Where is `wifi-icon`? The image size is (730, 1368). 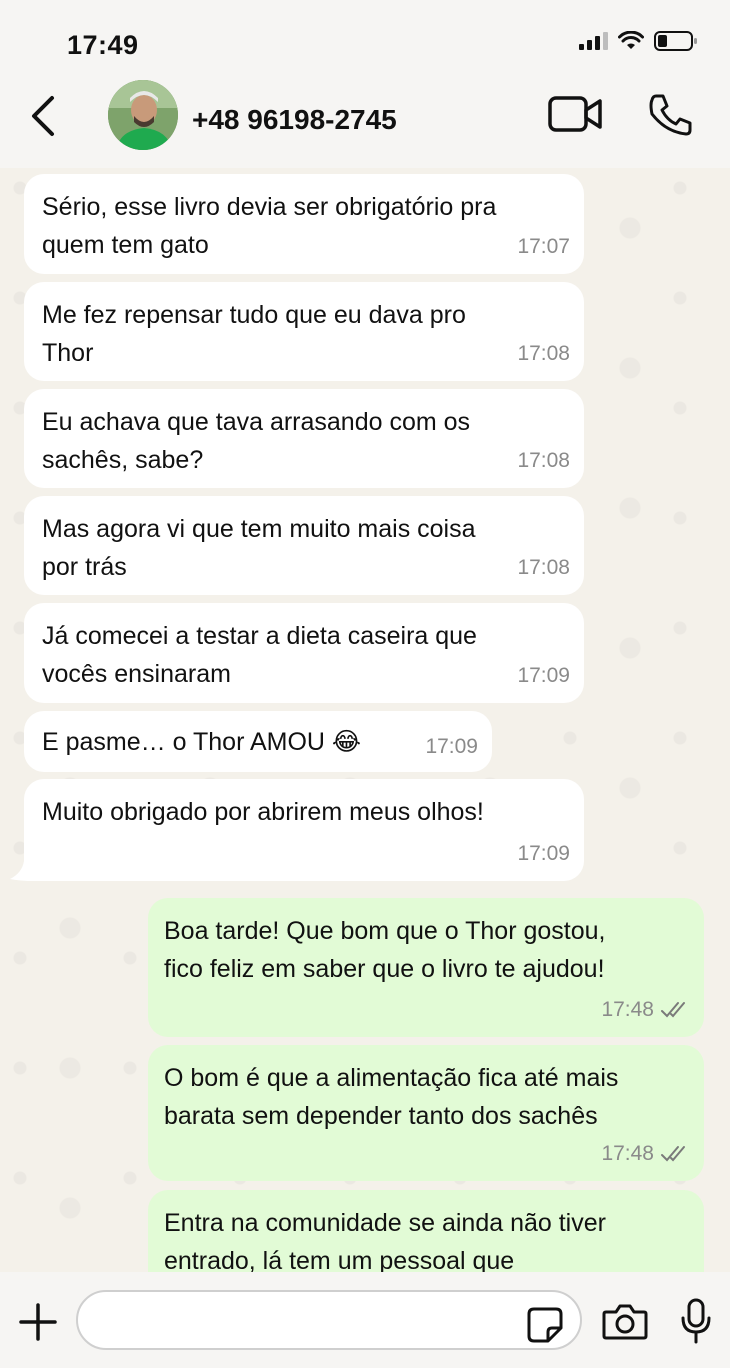 wifi-icon is located at coordinates (631, 41).